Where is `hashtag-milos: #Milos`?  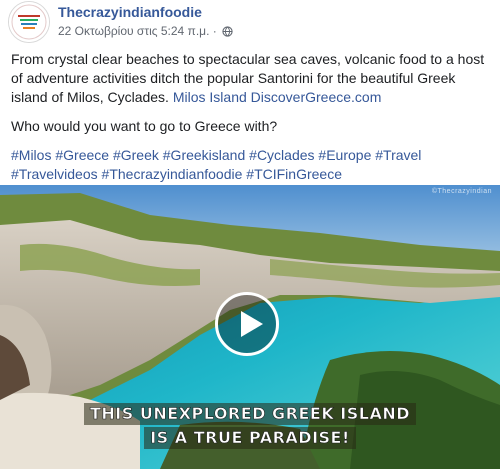
hashtag-milos: #Milos is located at coordinates (31, 155).